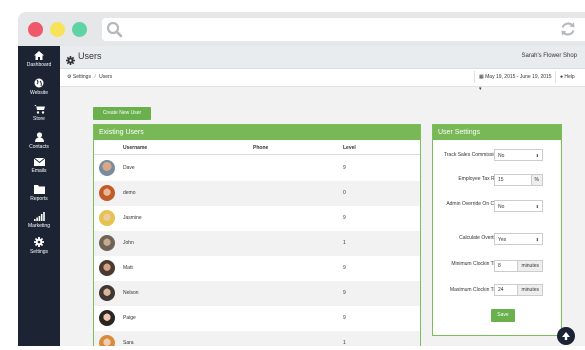 Image resolution: width=585 pixels, height=350 pixels. What do you see at coordinates (82, 77) in the screenshot?
I see `breadcrumb-settings-link: Settings` at bounding box center [82, 77].